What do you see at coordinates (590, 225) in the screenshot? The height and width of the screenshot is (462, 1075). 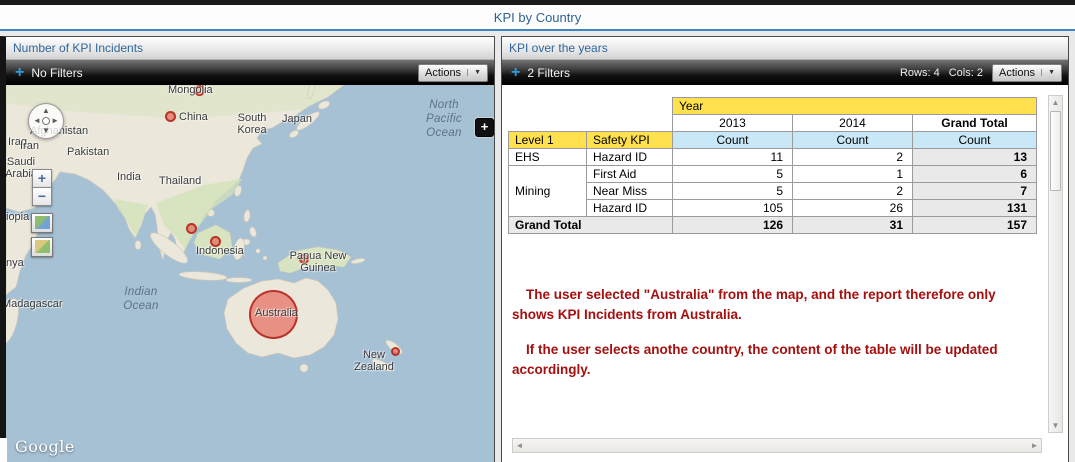 I see `grand-total-label: Grand Total` at bounding box center [590, 225].